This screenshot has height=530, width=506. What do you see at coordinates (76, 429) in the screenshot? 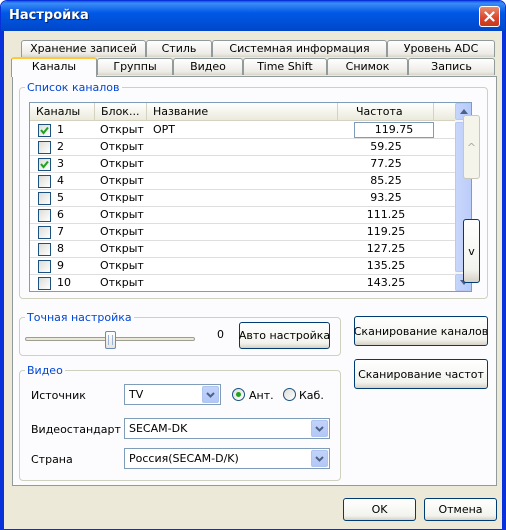
I see `video-standard-label: Видеостандарт` at bounding box center [76, 429].